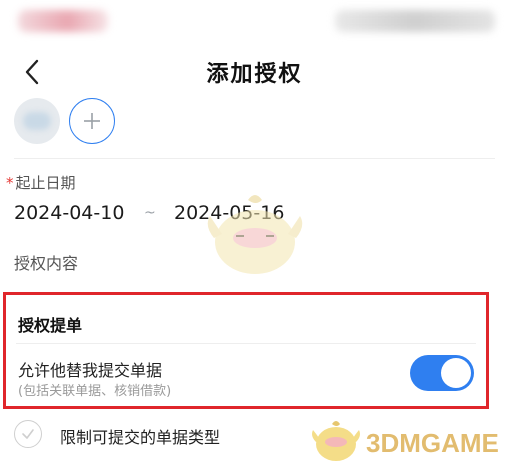 The height and width of the screenshot is (467, 509). I want to click on add-user-button, so click(92, 121).